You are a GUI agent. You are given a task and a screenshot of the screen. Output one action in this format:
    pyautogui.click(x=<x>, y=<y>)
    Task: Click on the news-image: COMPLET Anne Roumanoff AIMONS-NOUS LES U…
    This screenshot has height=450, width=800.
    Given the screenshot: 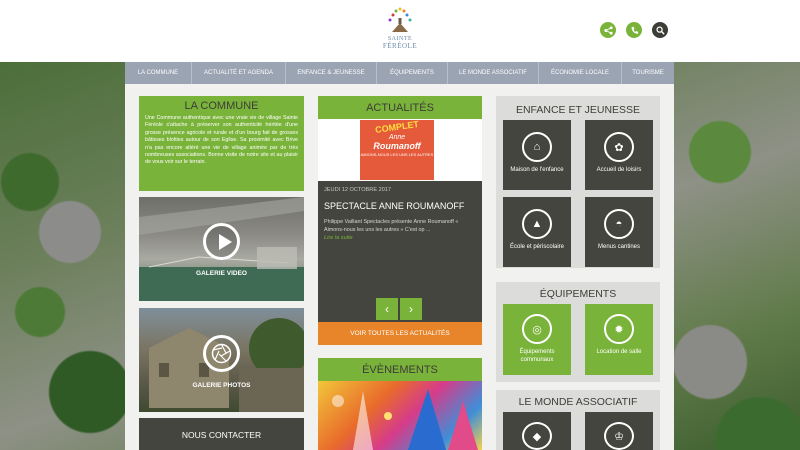 What is the action you would take?
    pyautogui.click(x=400, y=150)
    